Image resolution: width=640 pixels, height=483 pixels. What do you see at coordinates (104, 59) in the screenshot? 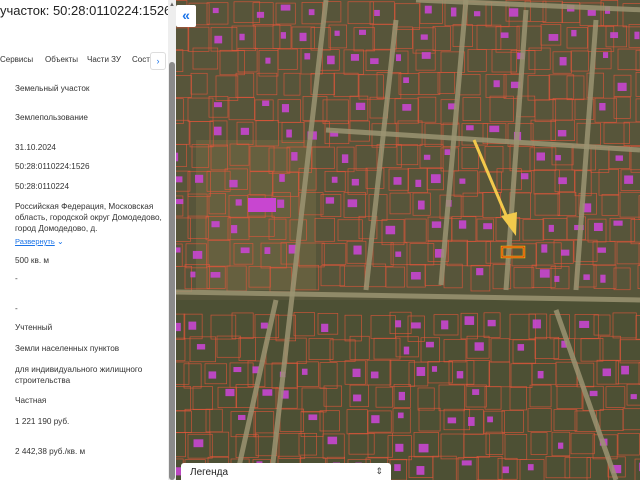
I see `tab-parts: Части ЗУ` at bounding box center [104, 59].